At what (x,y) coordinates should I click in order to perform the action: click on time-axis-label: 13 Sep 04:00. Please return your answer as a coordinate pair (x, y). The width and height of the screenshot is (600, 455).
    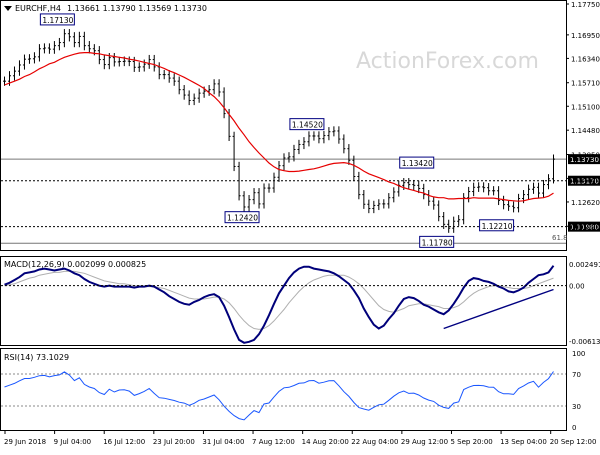
    Looking at the image, I should click on (523, 442).